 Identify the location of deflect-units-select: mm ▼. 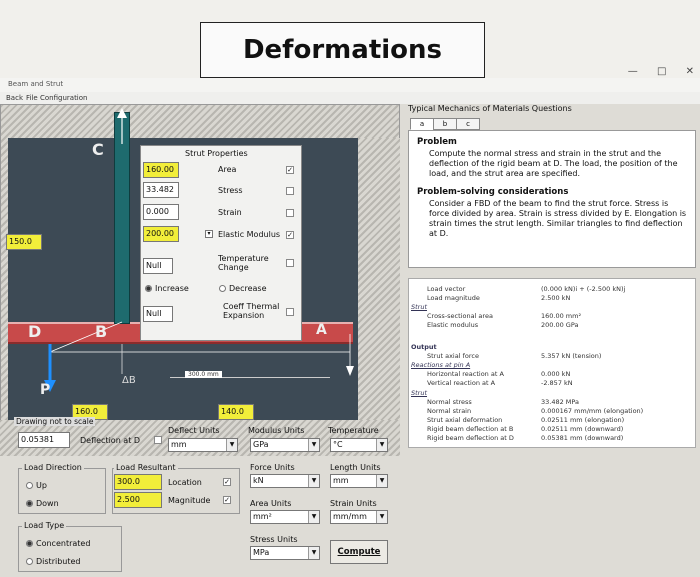
(203, 445).